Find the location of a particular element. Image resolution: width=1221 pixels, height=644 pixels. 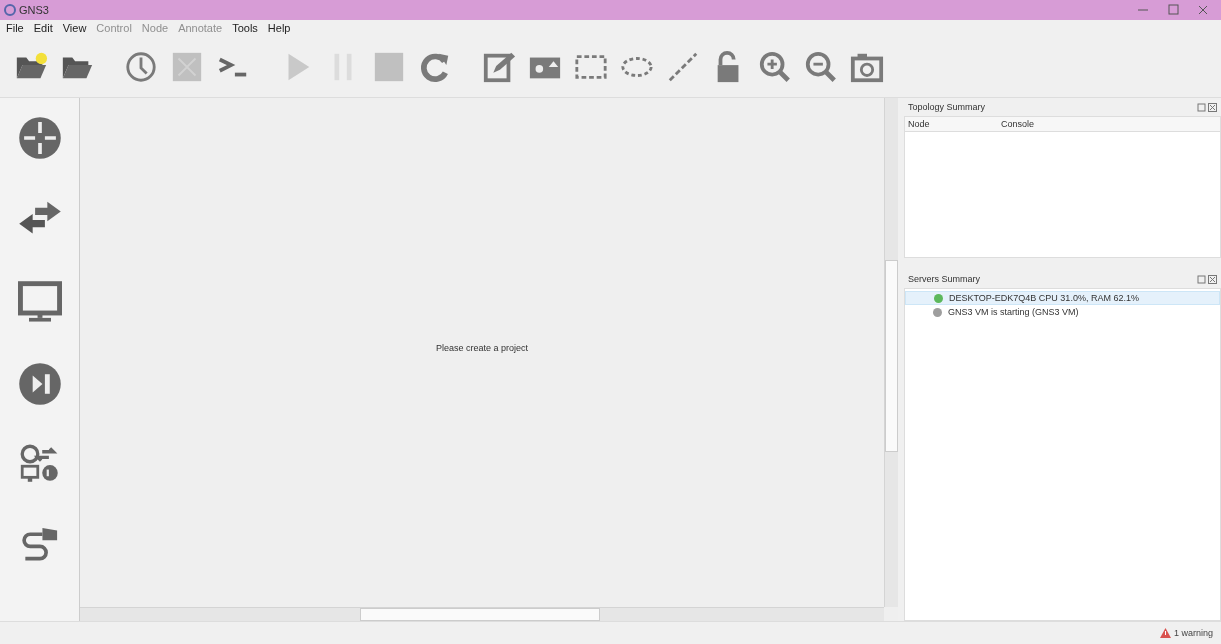

canvas-message: Please create a project is located at coordinates (482, 347).